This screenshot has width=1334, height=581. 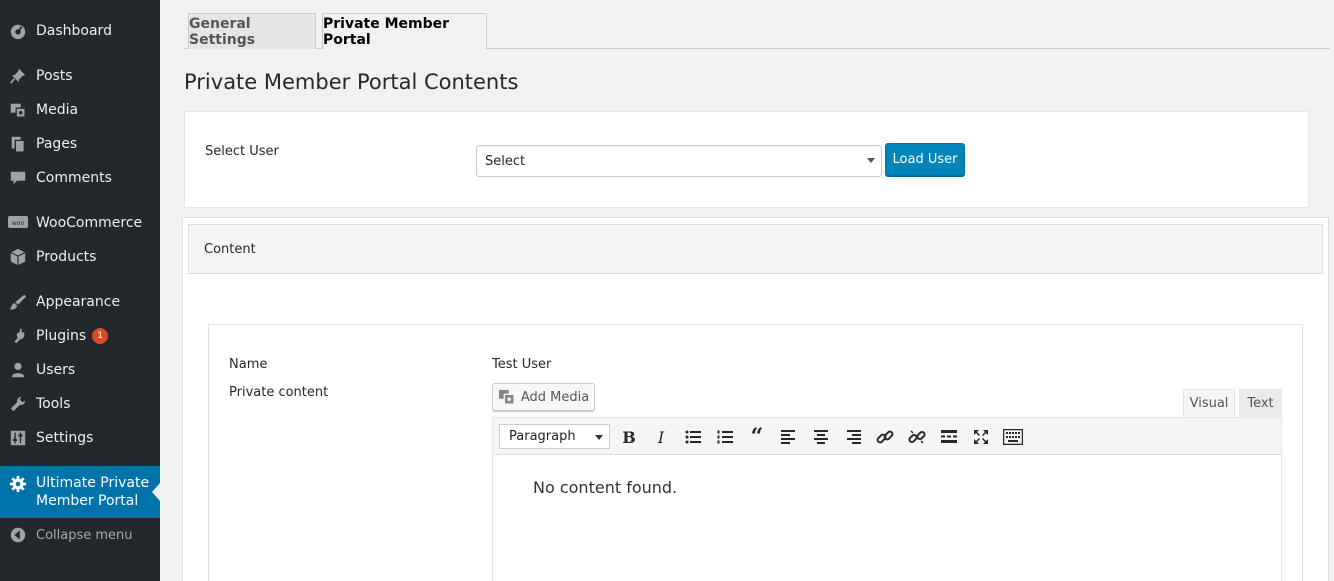 I want to click on menu-item-ultimate-private-member-portal: Ultimate Private Member Portal, so click(x=80, y=492).